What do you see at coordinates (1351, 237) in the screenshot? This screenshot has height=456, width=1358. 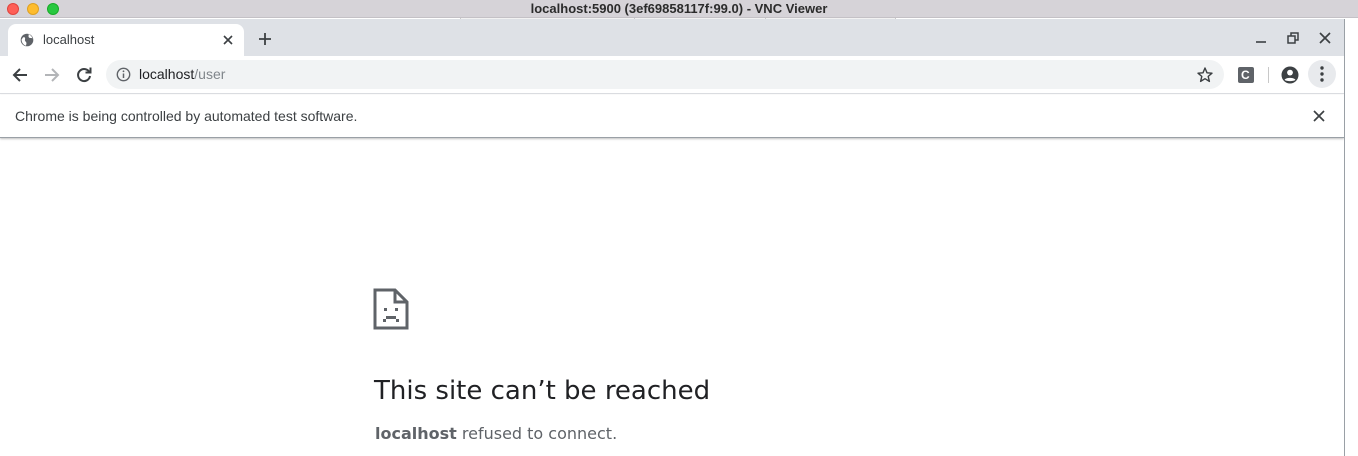 I see `window-edge` at bounding box center [1351, 237].